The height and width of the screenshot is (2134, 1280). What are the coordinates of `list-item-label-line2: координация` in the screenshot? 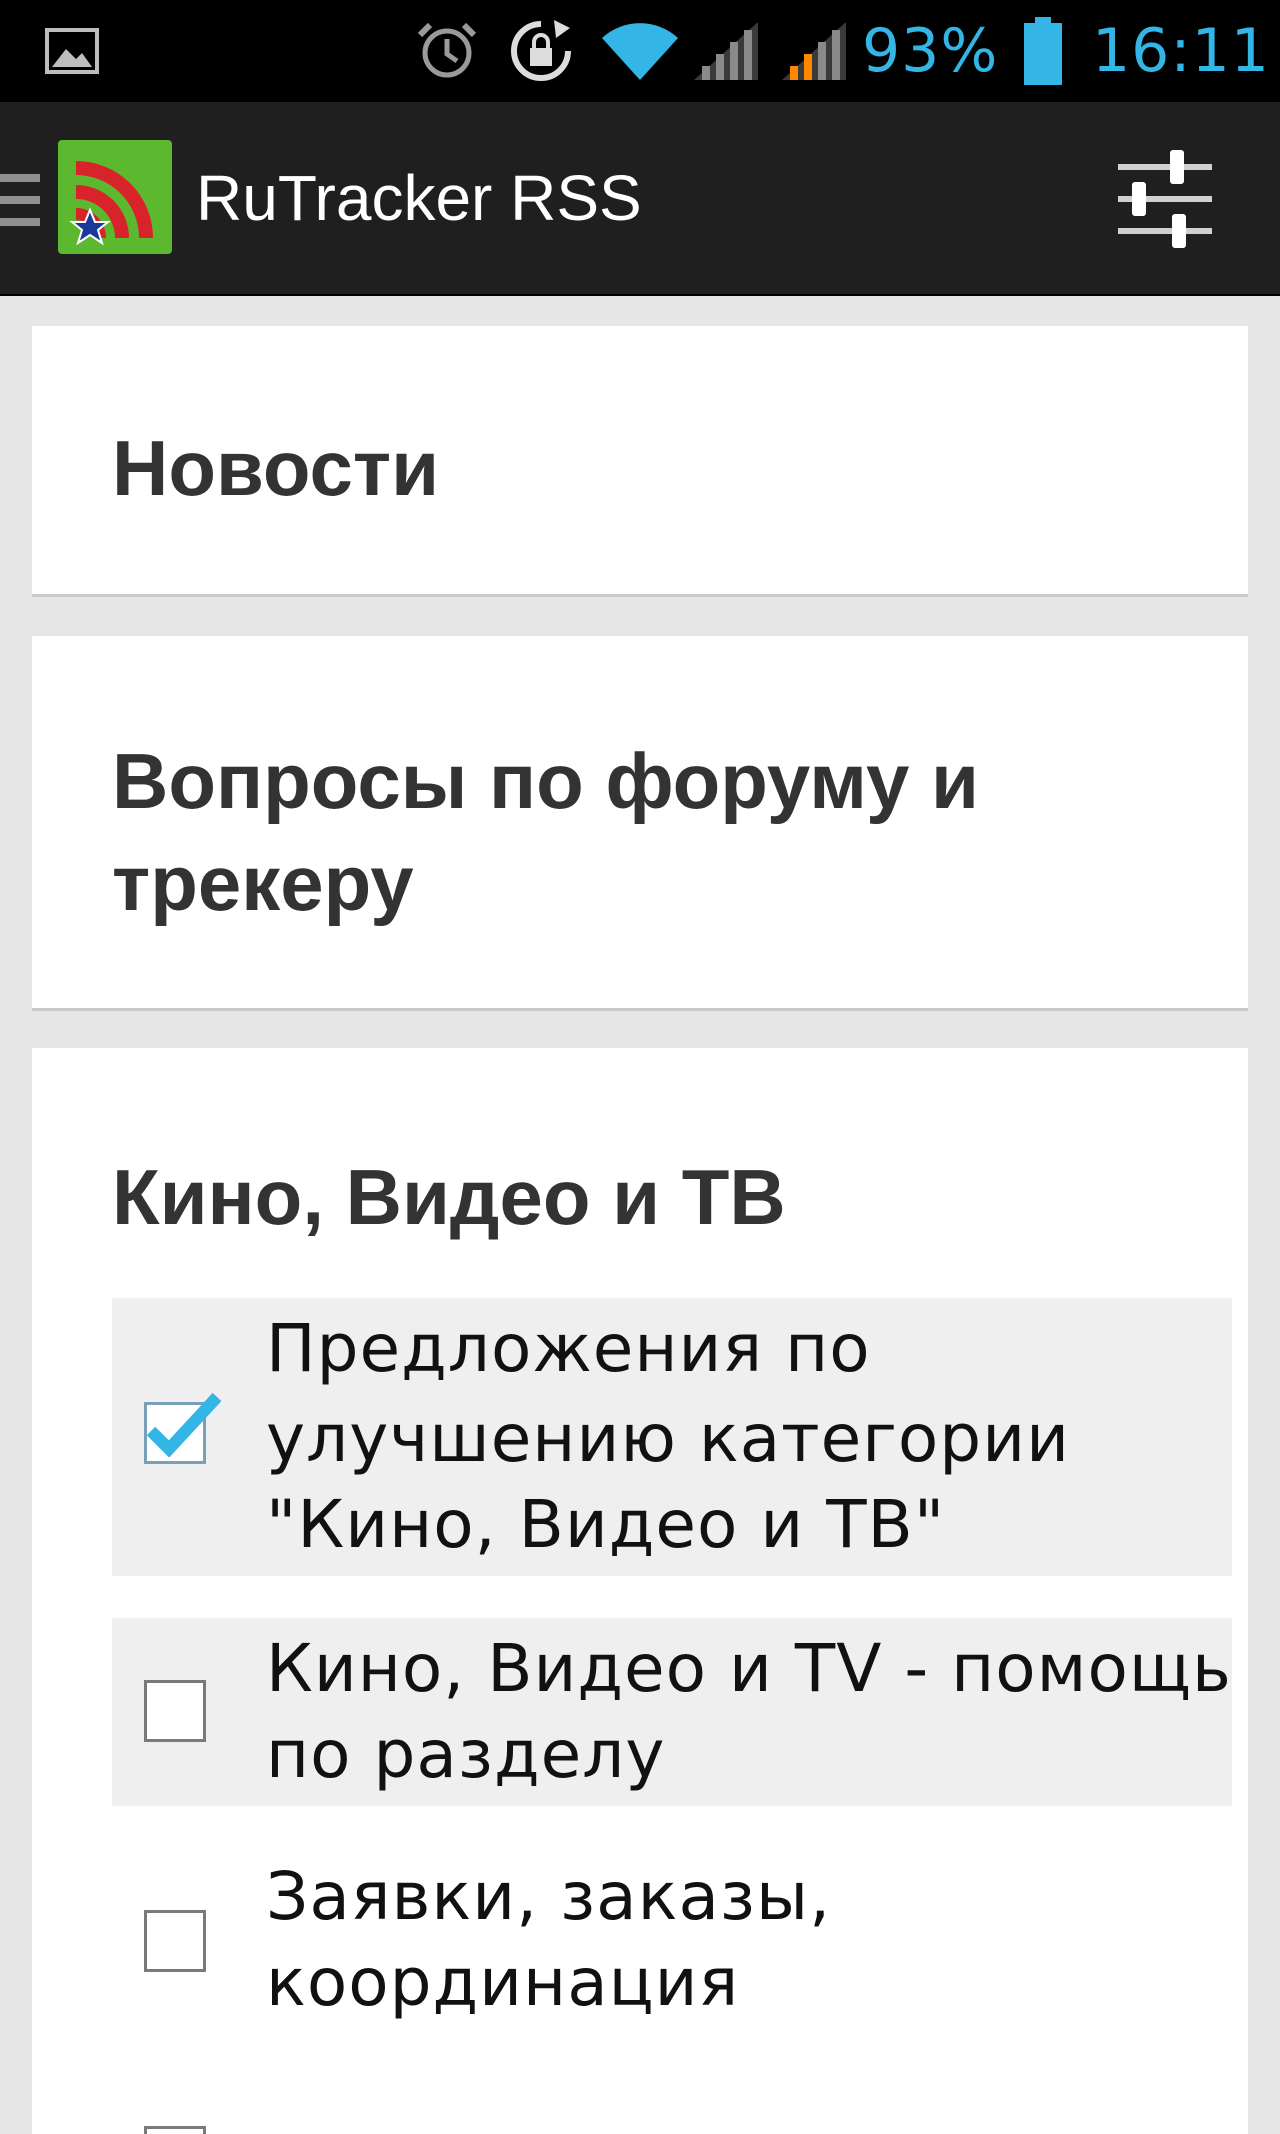 It's located at (503, 1982).